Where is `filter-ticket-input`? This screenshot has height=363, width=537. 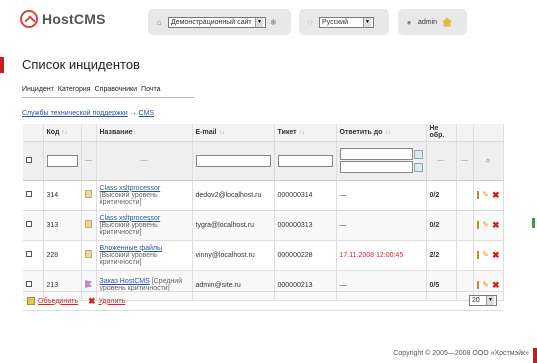
filter-ticket-input is located at coordinates (305, 160).